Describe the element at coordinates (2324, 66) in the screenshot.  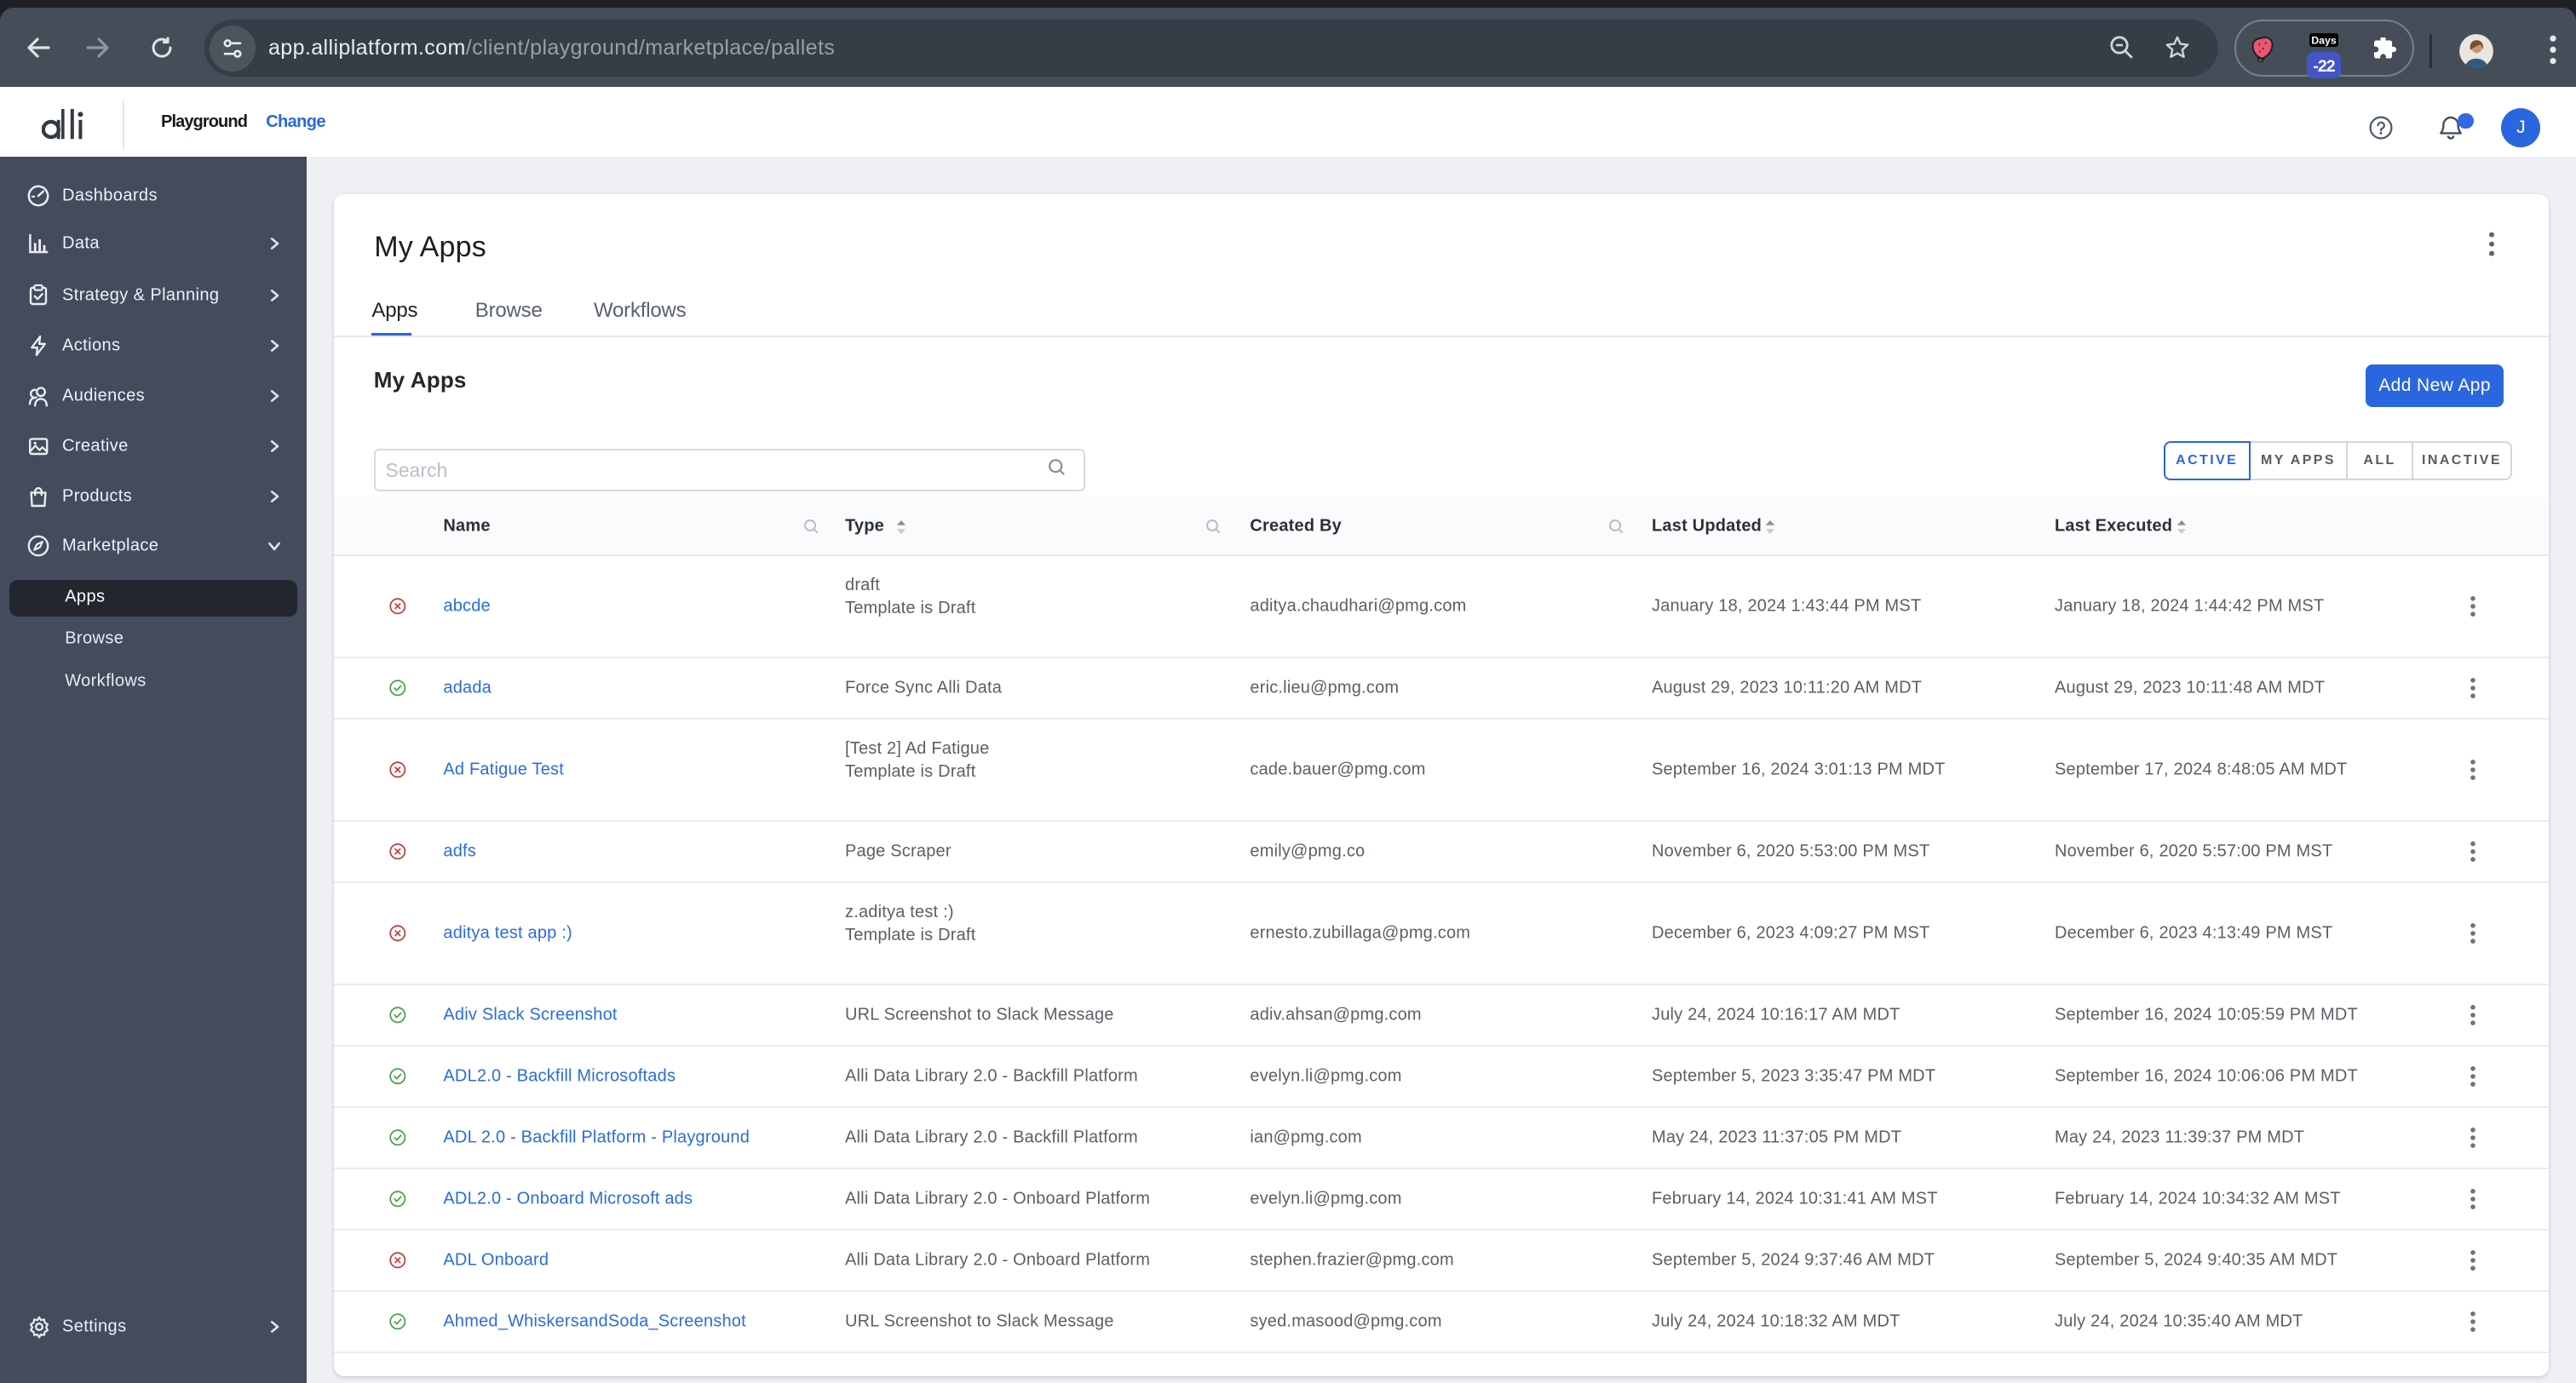
I see `svg-text: -22` at that location.